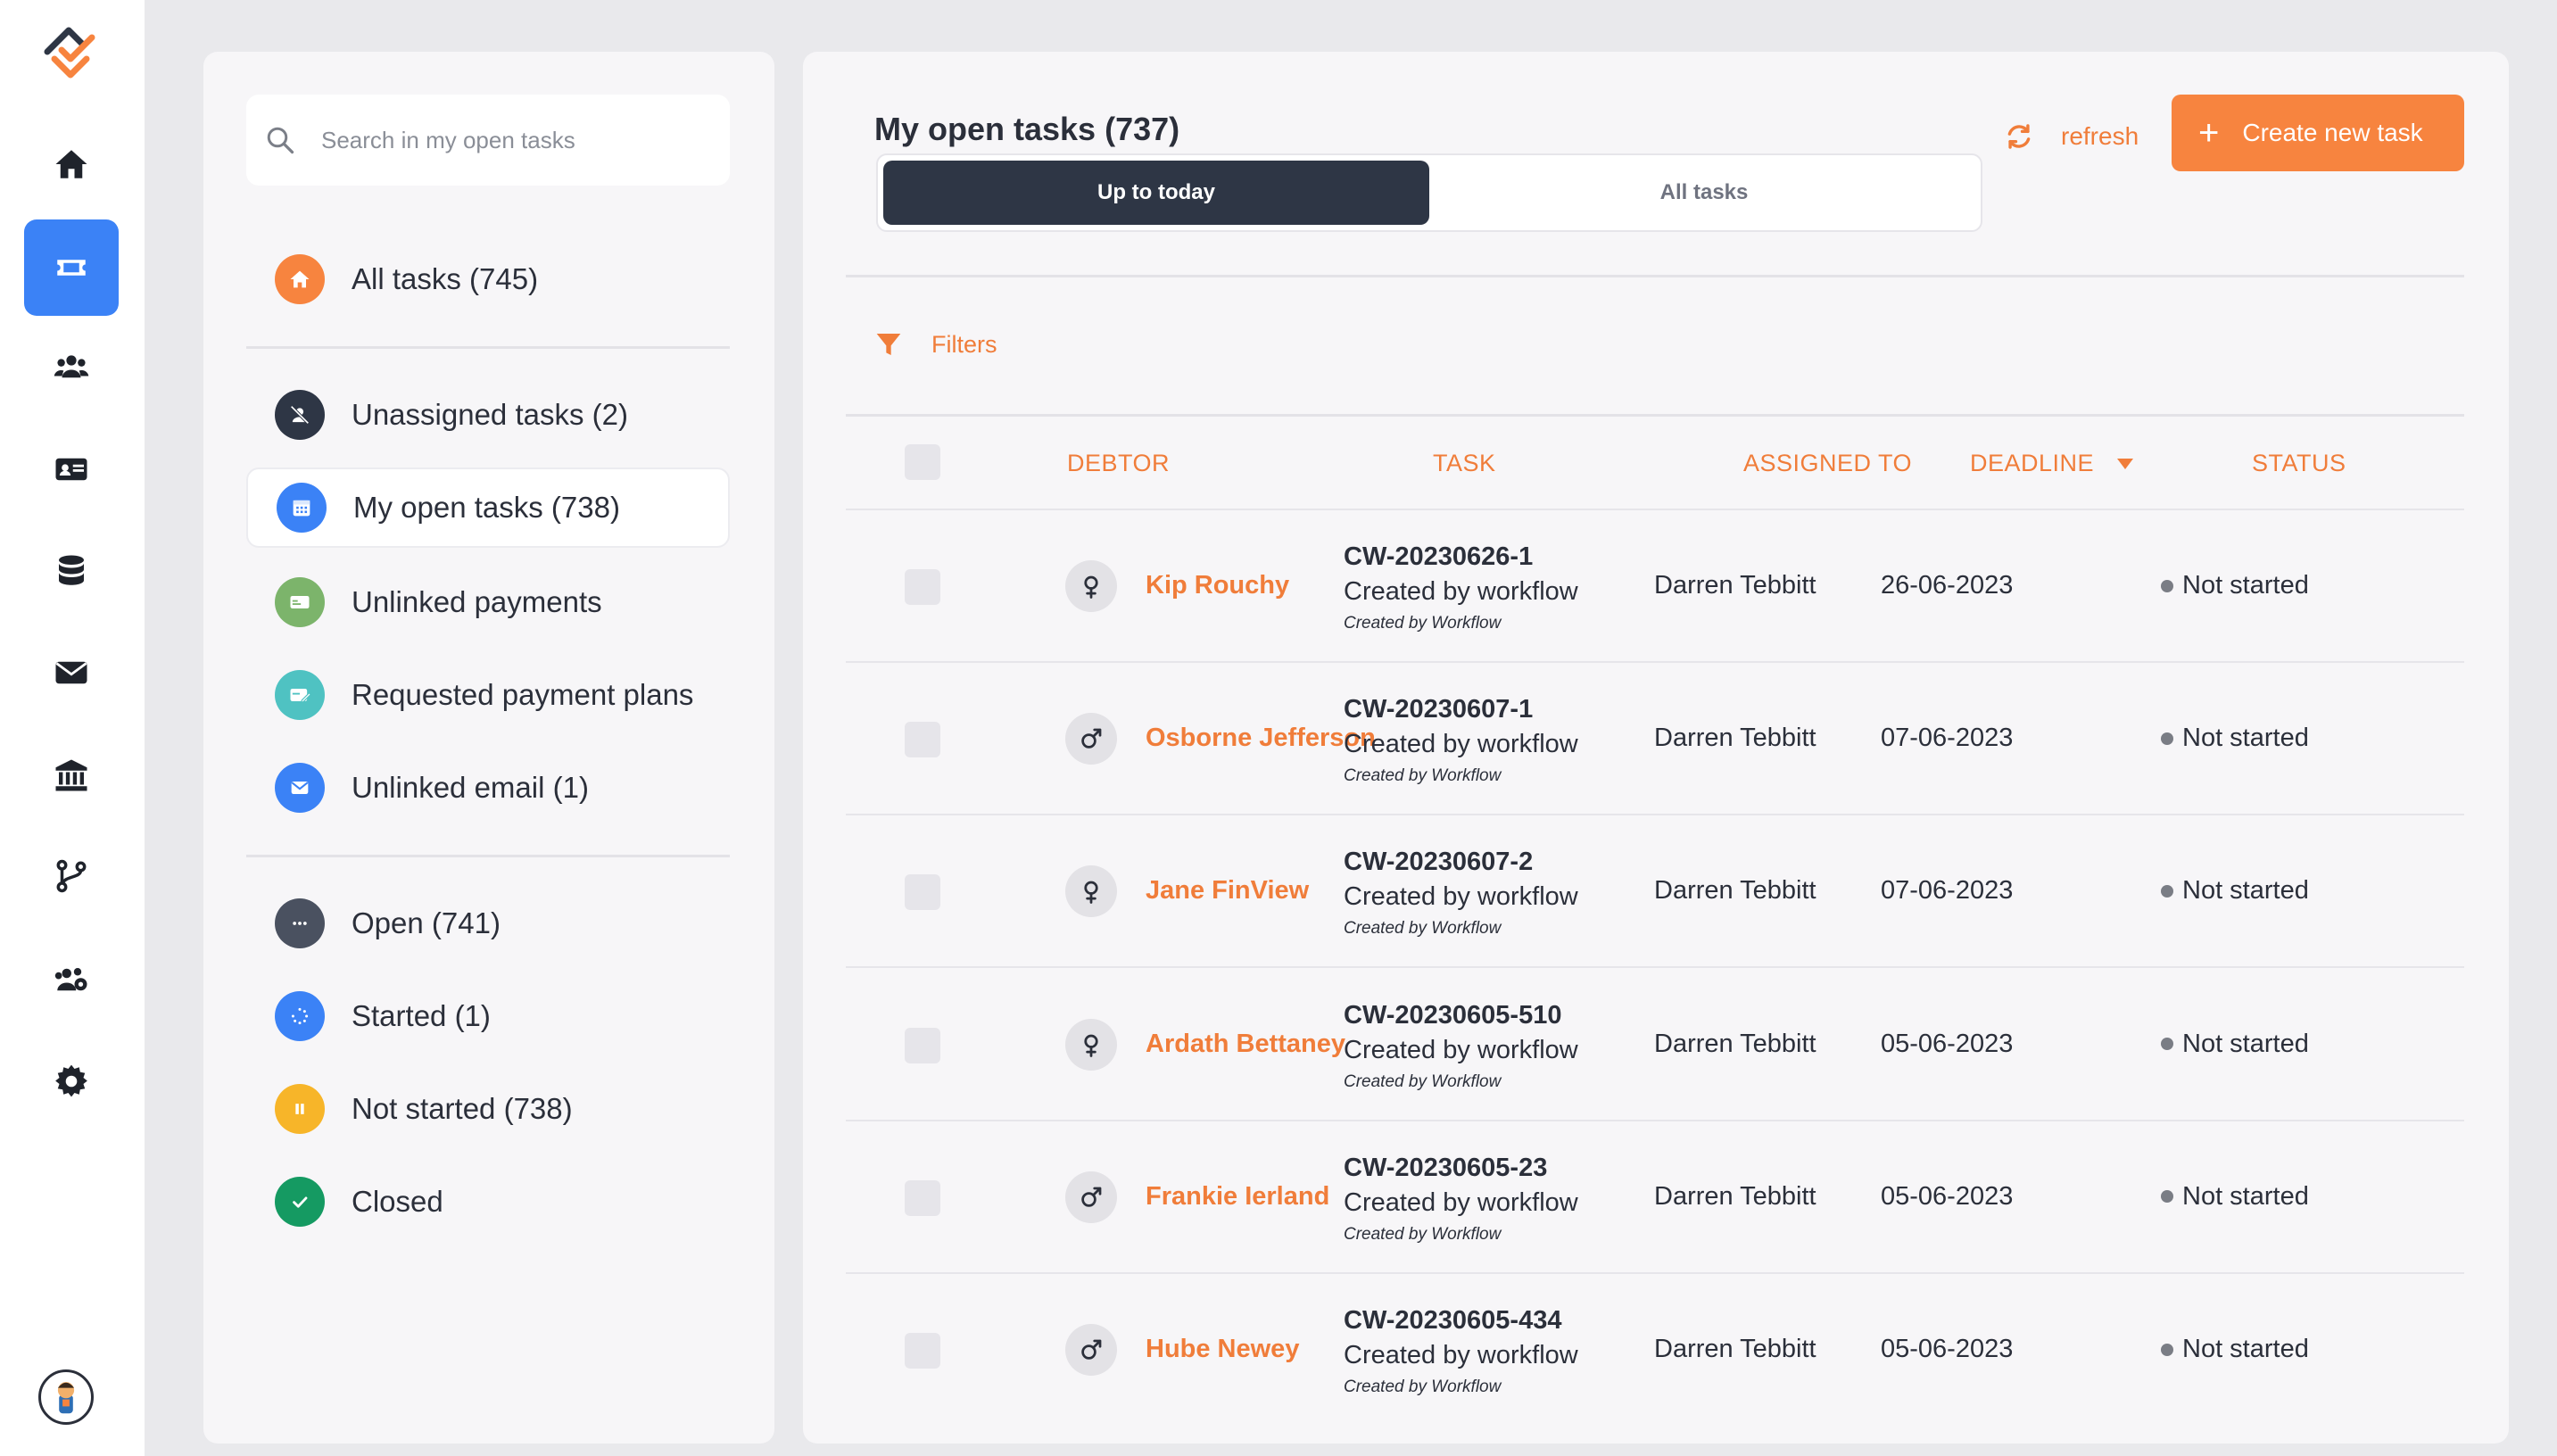 This screenshot has width=2557, height=1456. I want to click on create-label: Create new task, so click(2332, 133).